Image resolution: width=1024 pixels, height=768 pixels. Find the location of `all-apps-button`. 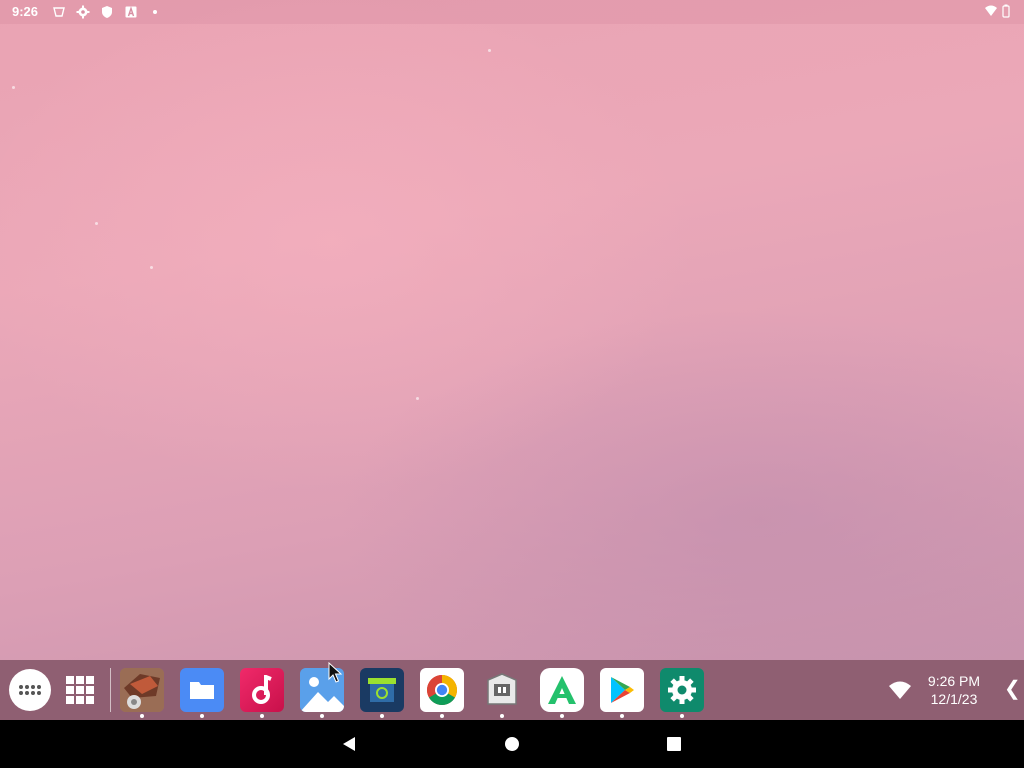

all-apps-button is located at coordinates (30, 690).